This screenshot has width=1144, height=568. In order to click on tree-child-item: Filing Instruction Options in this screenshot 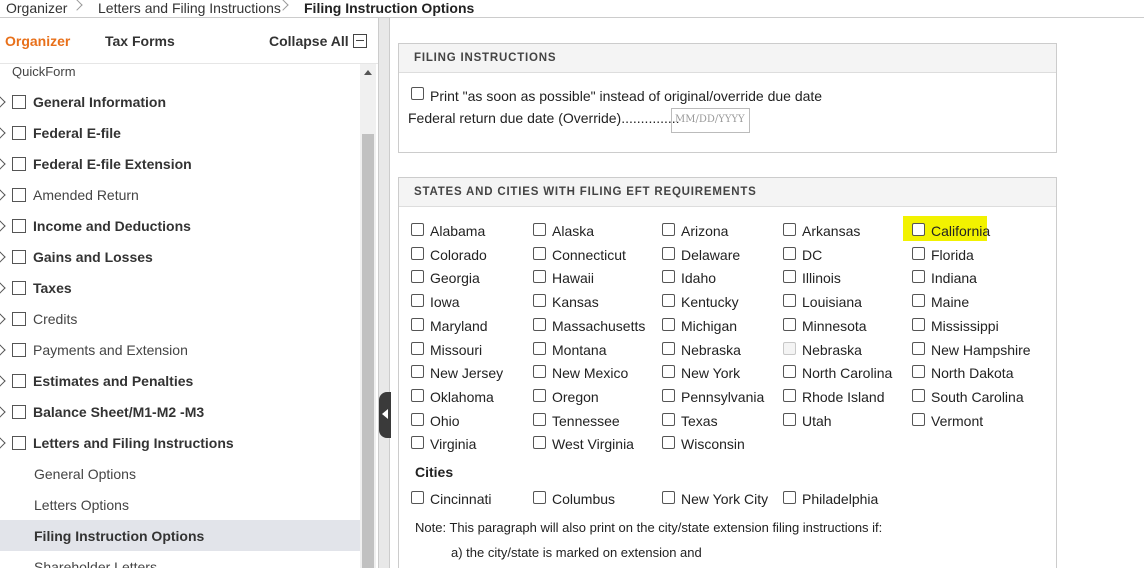, I will do `click(180, 535)`.